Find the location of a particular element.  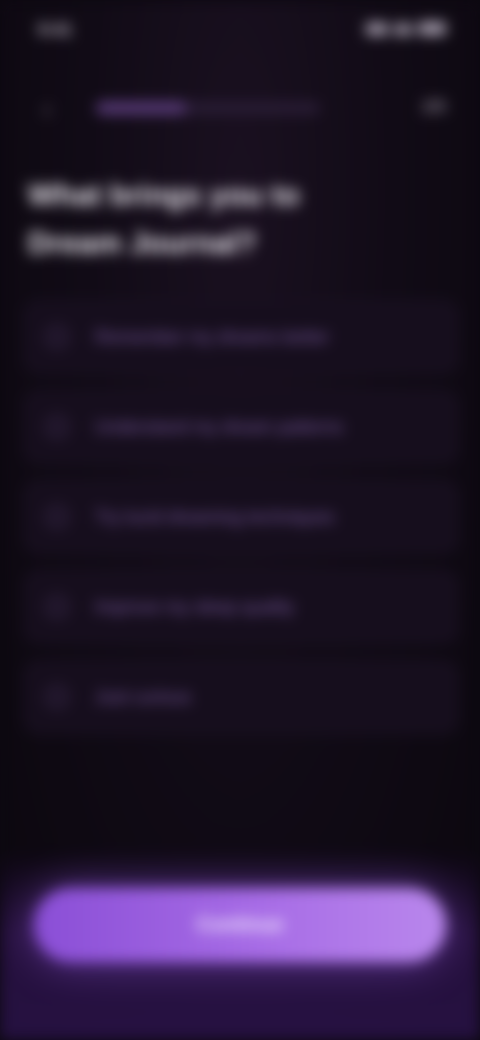

status-time: 9:41 is located at coordinates (55, 29).